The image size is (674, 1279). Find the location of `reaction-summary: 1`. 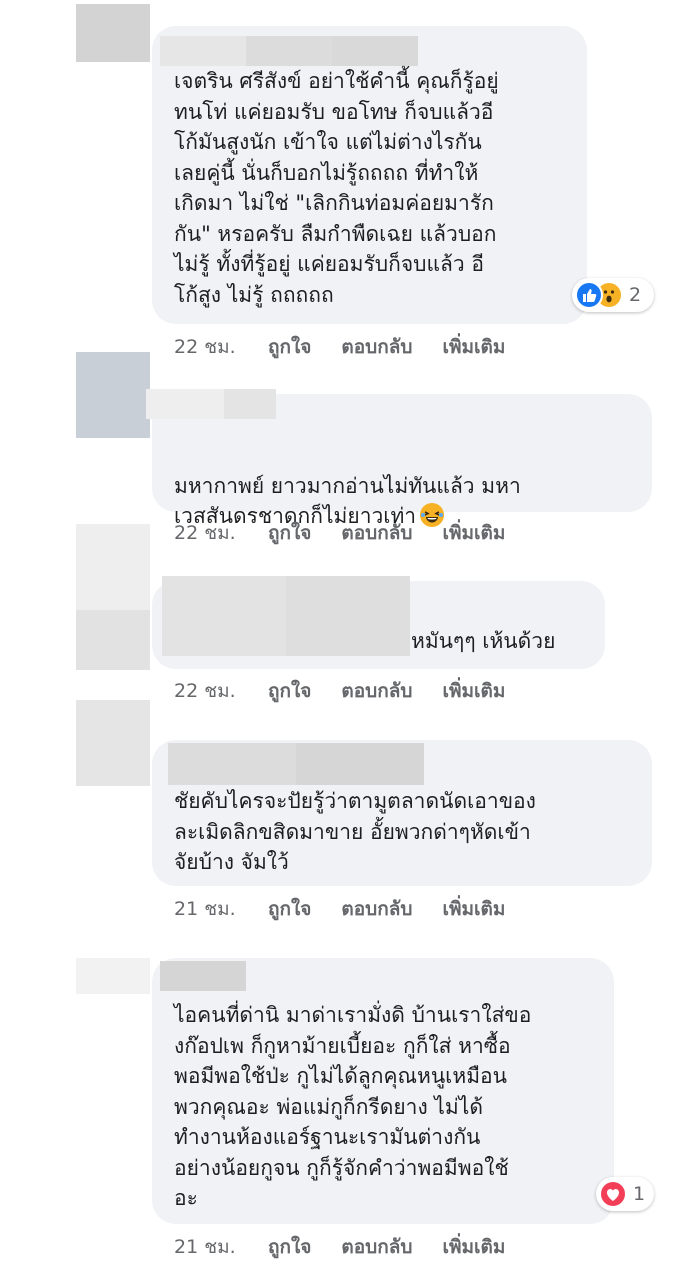

reaction-summary: 1 is located at coordinates (625, 1194).